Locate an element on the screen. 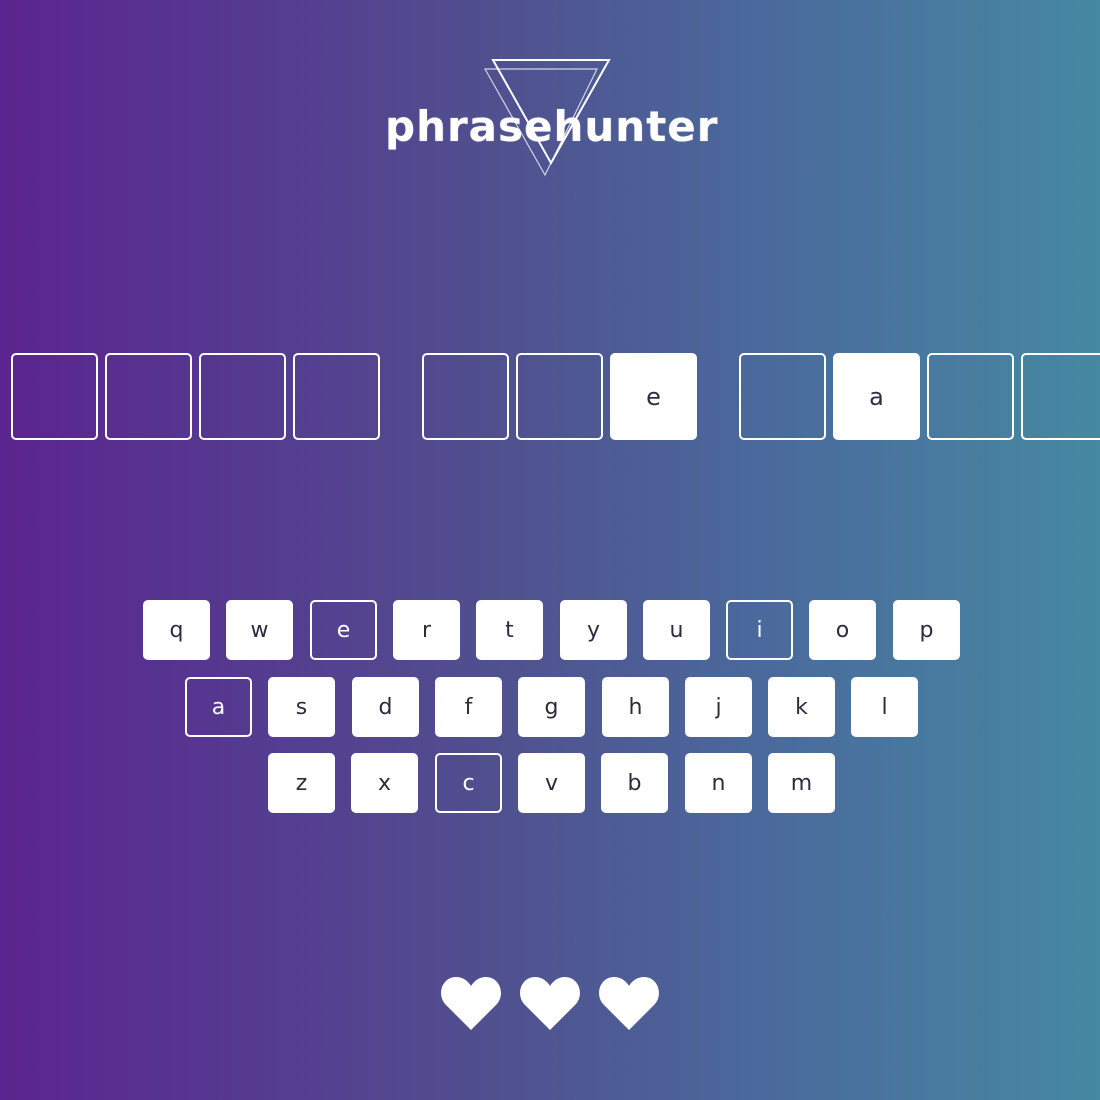  key-y: y is located at coordinates (593, 630).